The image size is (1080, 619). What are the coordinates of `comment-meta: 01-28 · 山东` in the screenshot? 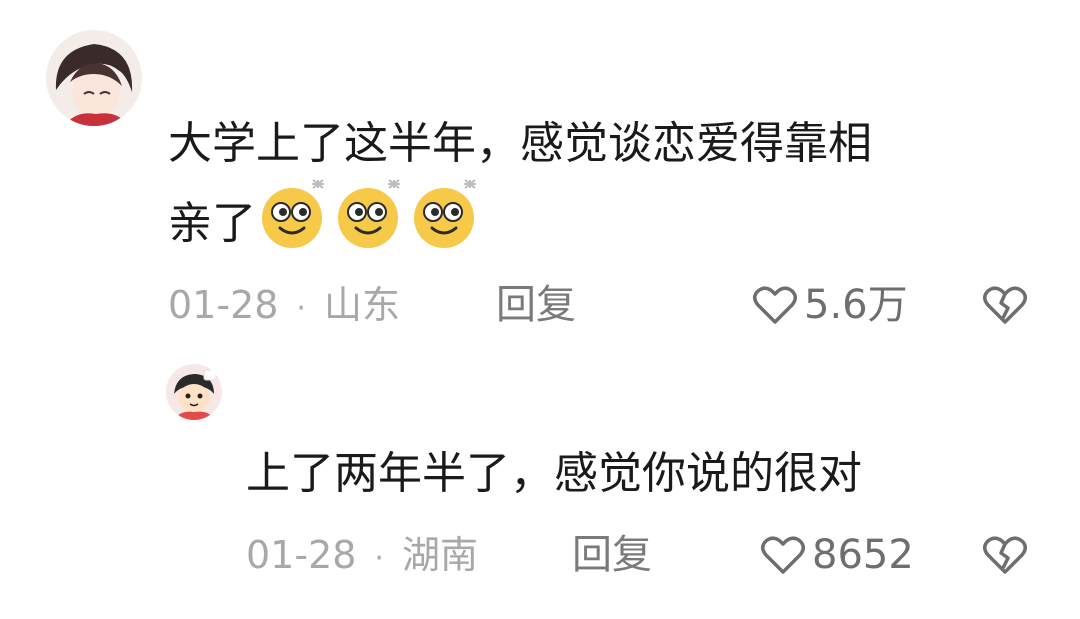 It's located at (284, 307).